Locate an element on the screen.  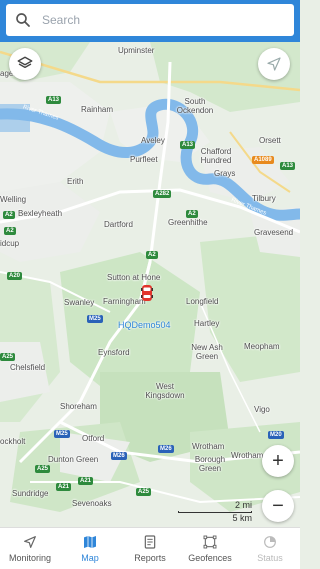
place-label: Aveley is located at coordinates (153, 140).